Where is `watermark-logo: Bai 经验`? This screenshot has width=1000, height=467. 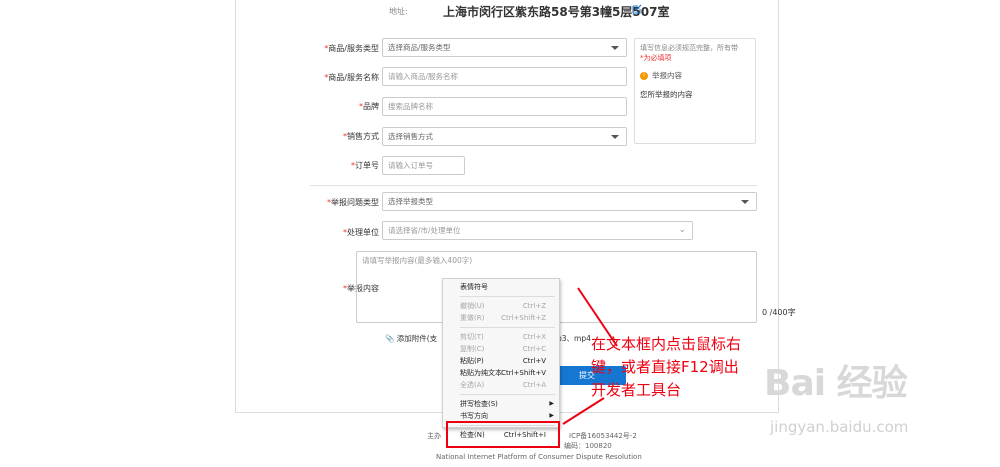 watermark-logo: Bai 经验 is located at coordinates (836, 383).